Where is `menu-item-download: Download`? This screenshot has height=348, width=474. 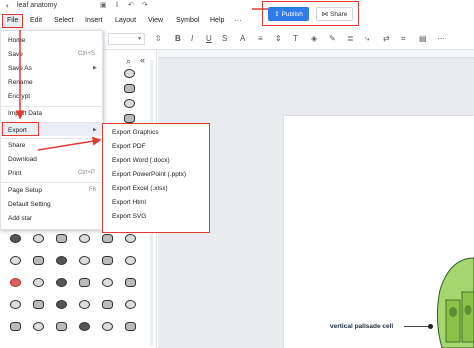 menu-item-download: Download is located at coordinates (22, 159).